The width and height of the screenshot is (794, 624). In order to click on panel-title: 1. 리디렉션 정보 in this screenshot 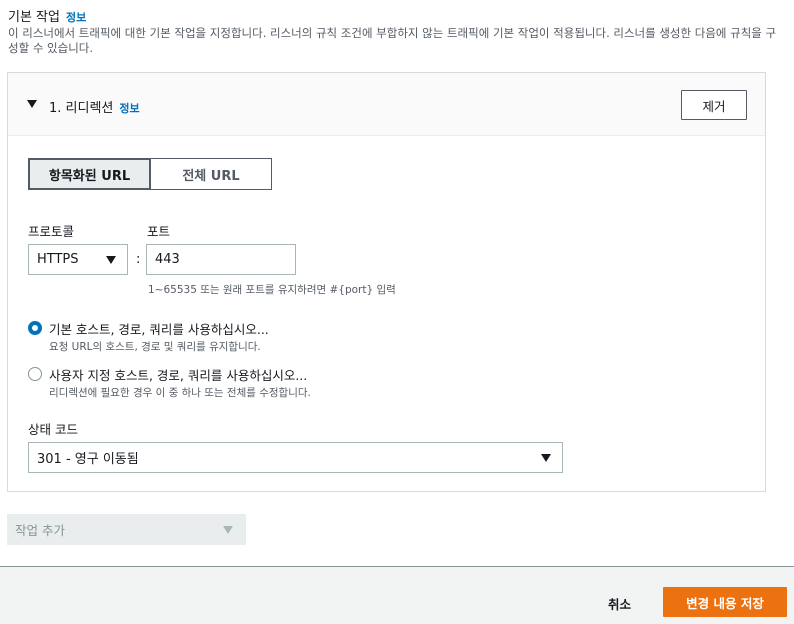, I will do `click(94, 106)`.